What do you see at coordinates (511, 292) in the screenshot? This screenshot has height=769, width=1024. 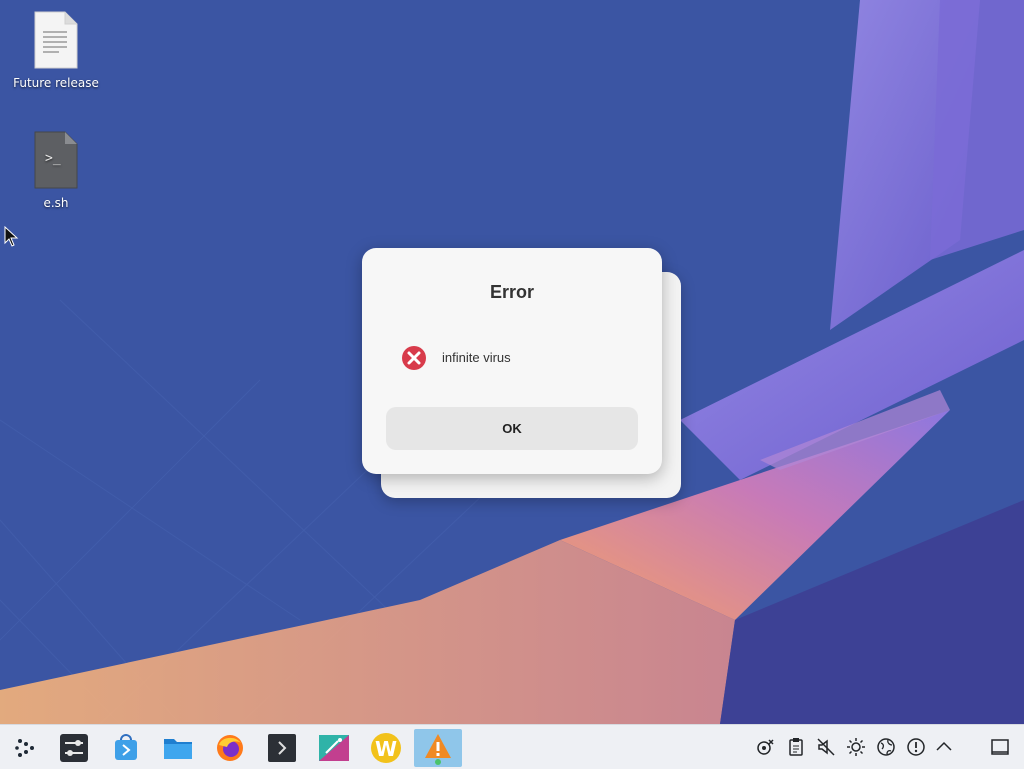 I see `dialog-title: Error` at bounding box center [511, 292].